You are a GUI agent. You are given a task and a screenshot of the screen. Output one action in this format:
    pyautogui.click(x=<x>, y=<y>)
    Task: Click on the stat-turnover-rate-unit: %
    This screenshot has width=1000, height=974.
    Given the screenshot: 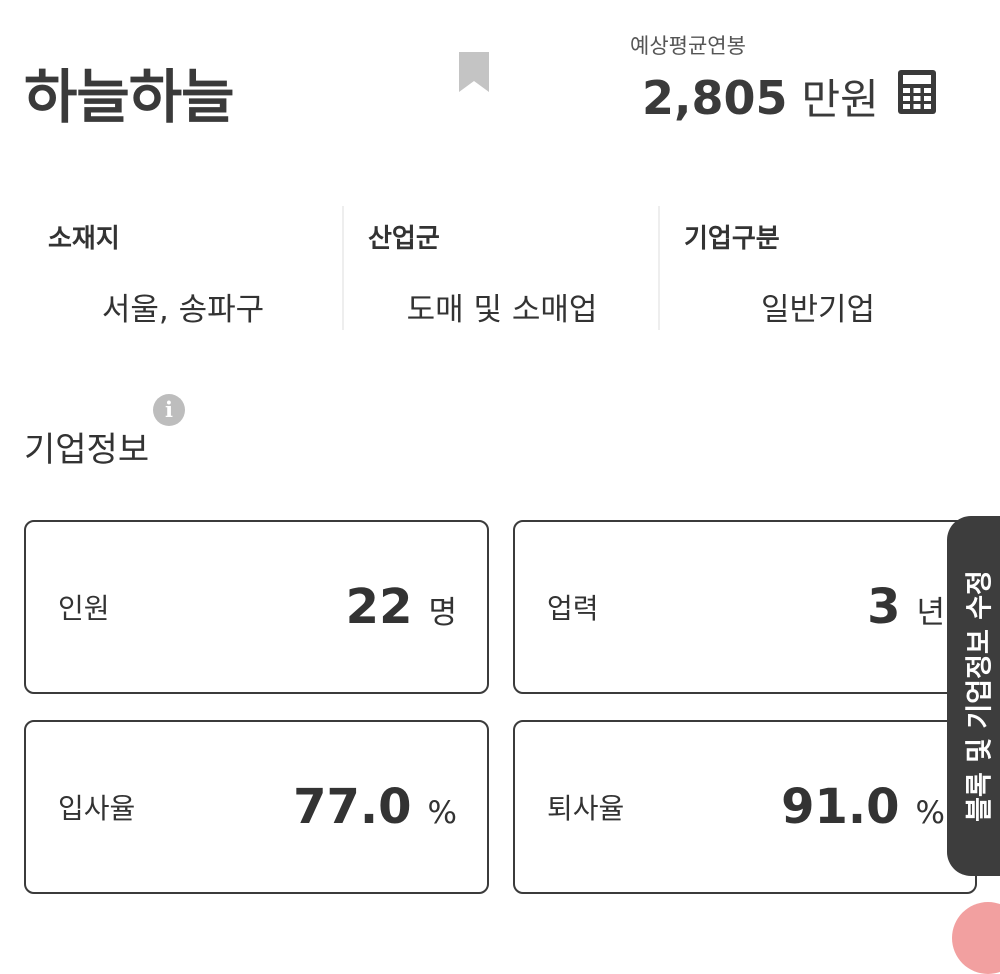 What is the action you would take?
    pyautogui.click(x=930, y=813)
    